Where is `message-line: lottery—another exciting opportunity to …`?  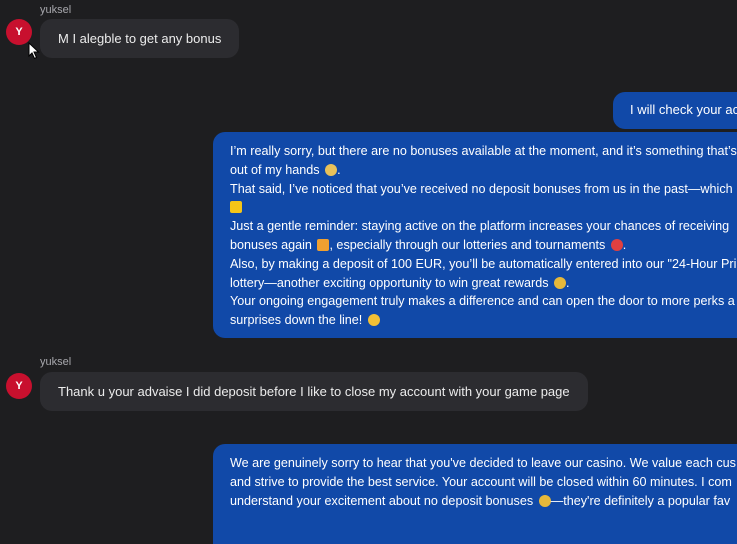 message-line: lottery—another exciting opportunity to … is located at coordinates (389, 282).